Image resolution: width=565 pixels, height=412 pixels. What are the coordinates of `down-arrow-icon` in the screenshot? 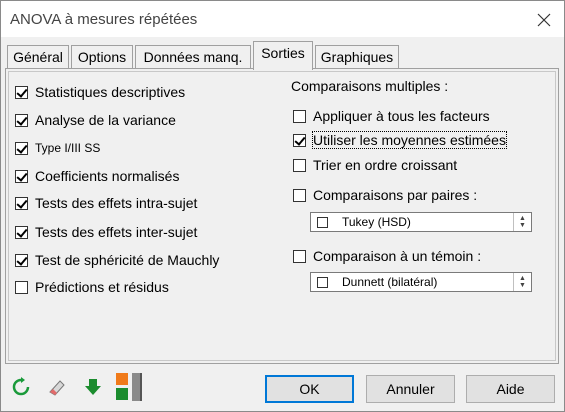 It's located at (93, 387).